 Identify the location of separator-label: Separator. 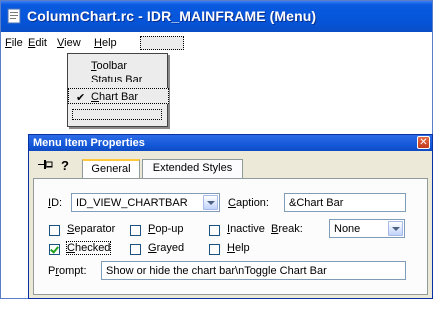
(91, 229).